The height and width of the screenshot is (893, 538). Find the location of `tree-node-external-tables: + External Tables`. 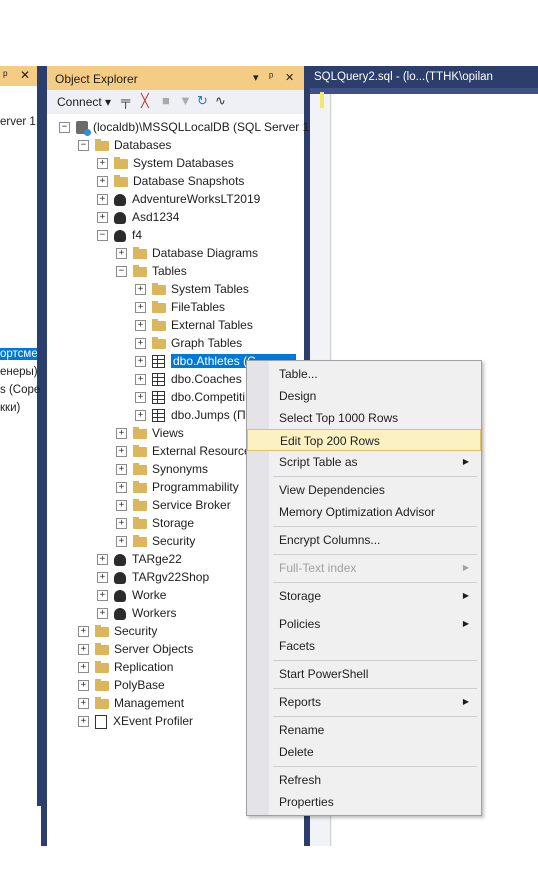

tree-node-external-tables: + External Tables is located at coordinates (194, 325).